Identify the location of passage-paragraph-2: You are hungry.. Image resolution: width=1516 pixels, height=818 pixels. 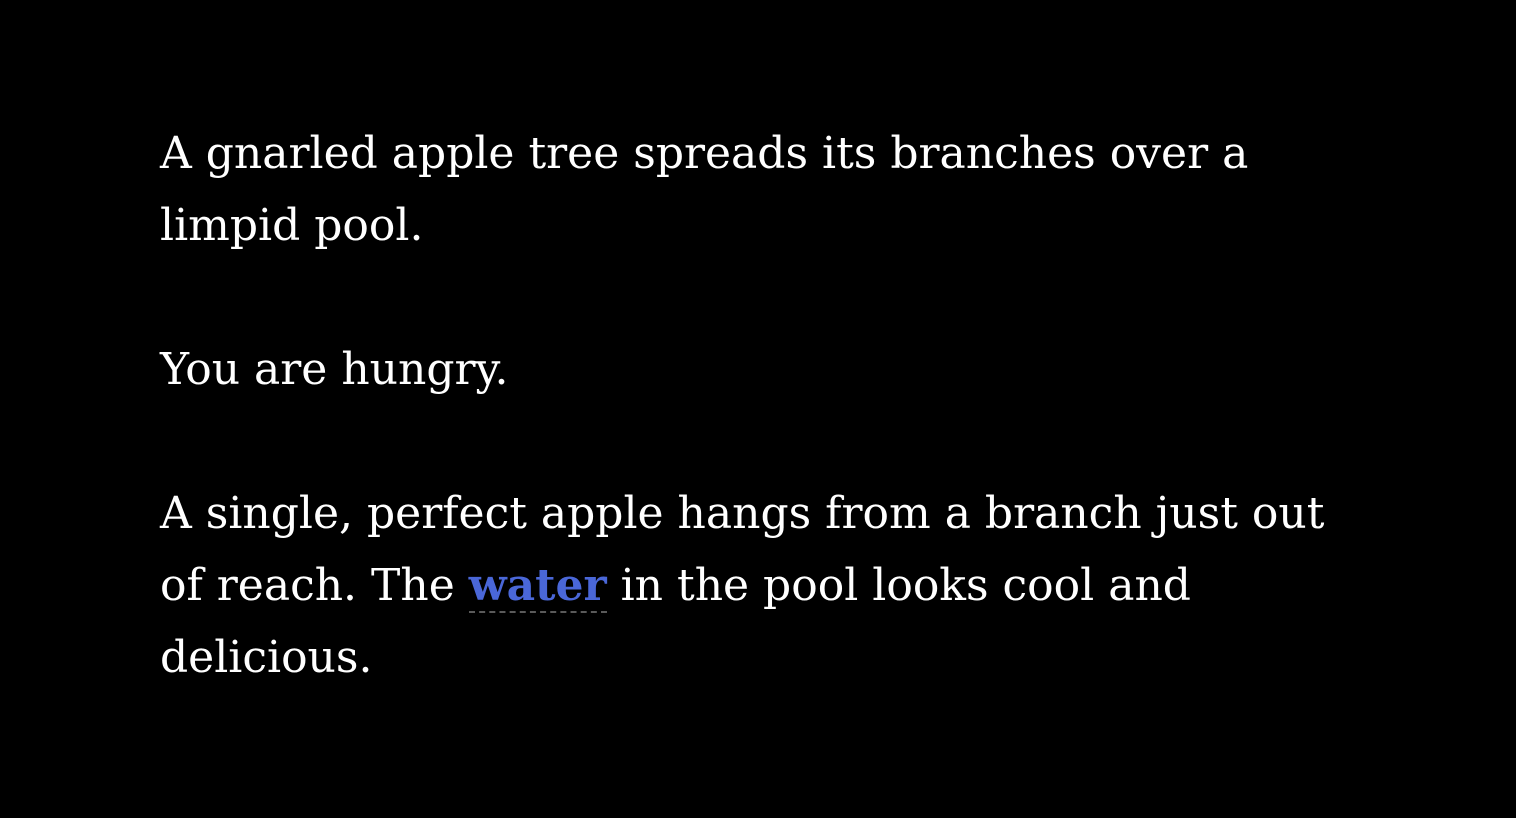
(334, 369).